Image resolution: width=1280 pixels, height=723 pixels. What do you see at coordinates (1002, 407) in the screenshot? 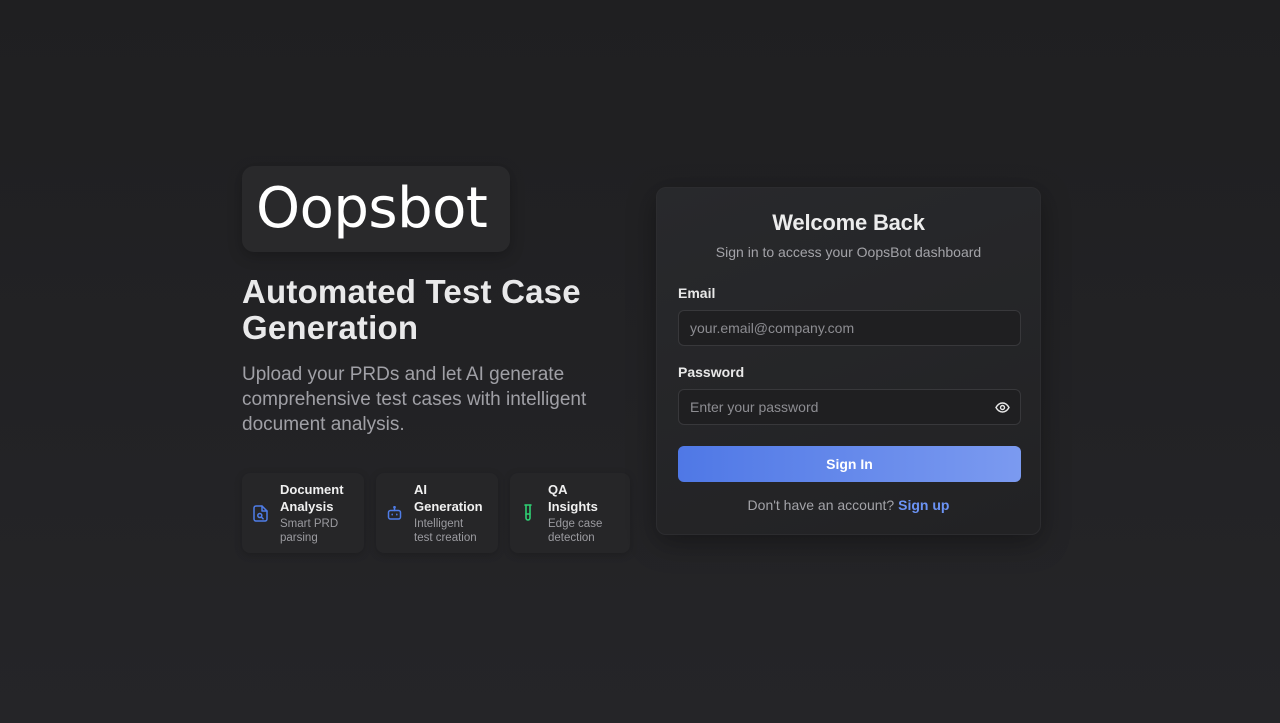
I see `eye-icon` at bounding box center [1002, 407].